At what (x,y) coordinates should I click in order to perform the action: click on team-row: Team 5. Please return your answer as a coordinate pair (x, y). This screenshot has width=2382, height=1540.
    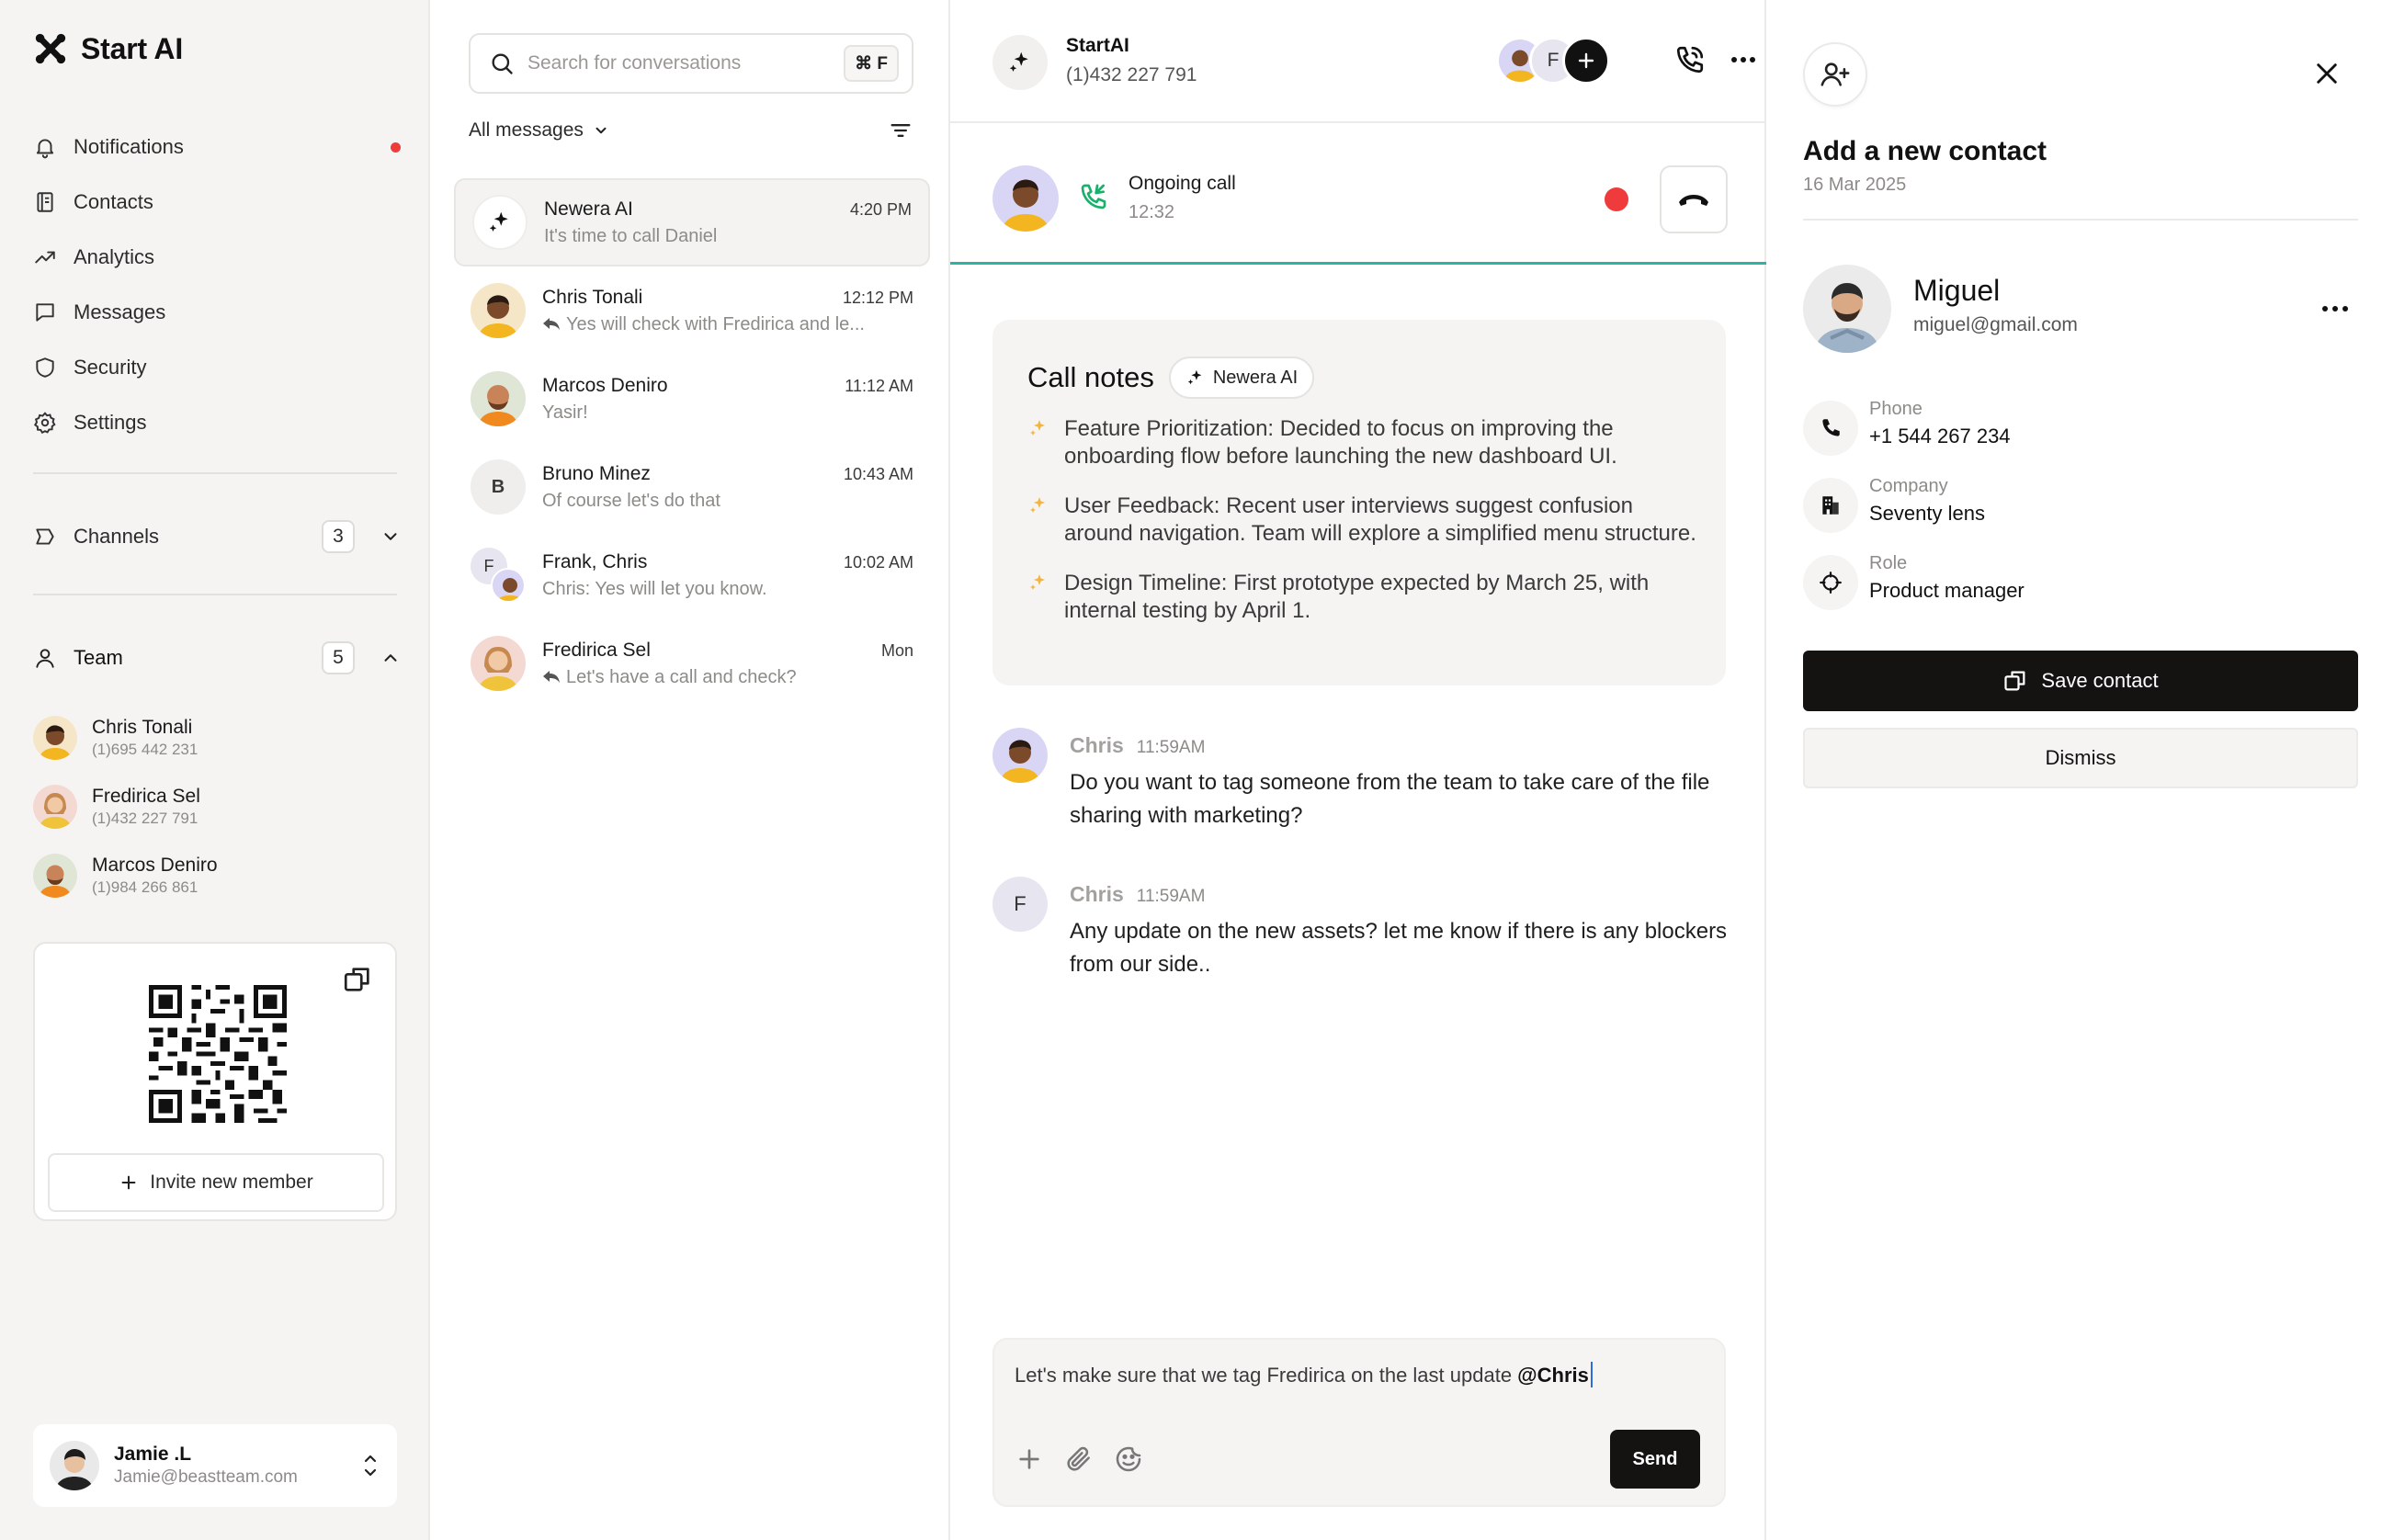
    Looking at the image, I should click on (217, 658).